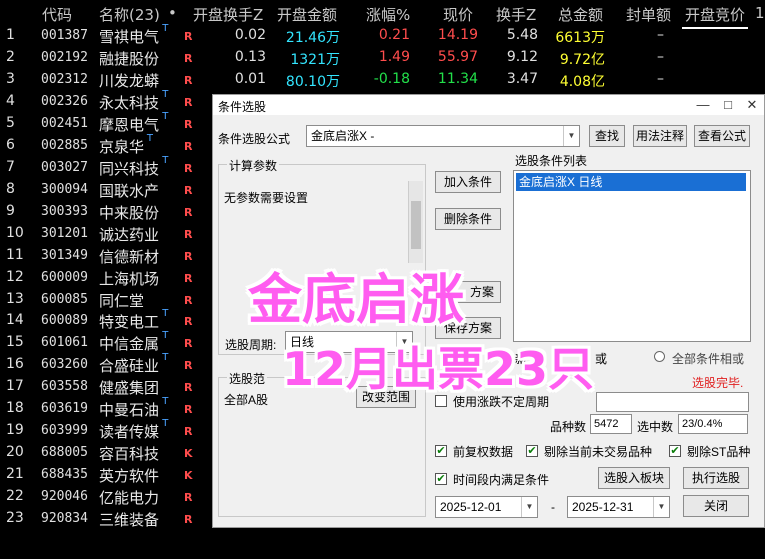 The image size is (765, 559). Describe the element at coordinates (443, 136) in the screenshot. I see `formula-select: 金底启涨X - ▼` at that location.